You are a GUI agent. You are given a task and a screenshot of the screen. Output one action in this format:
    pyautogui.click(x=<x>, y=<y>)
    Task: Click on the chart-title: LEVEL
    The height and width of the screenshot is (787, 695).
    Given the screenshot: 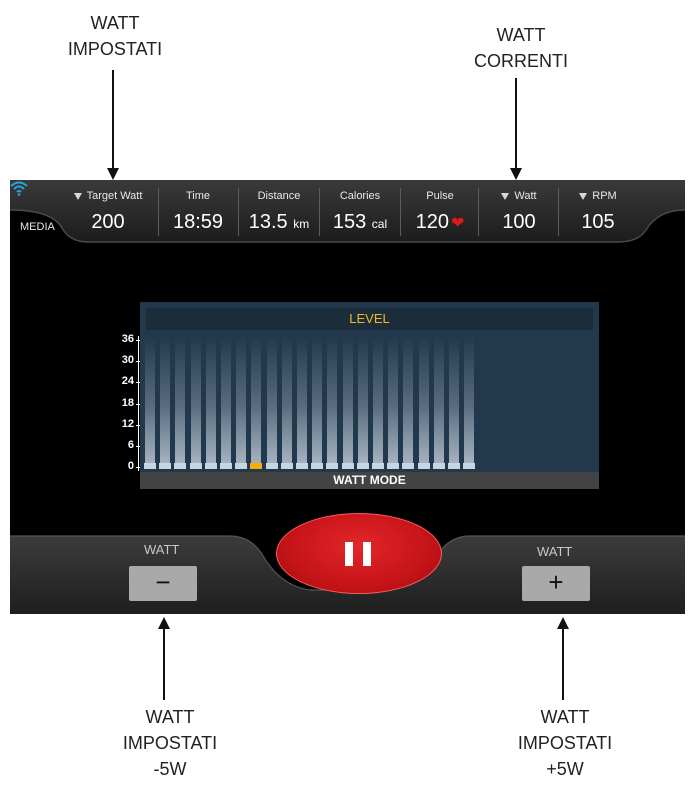 What is the action you would take?
    pyautogui.click(x=369, y=319)
    